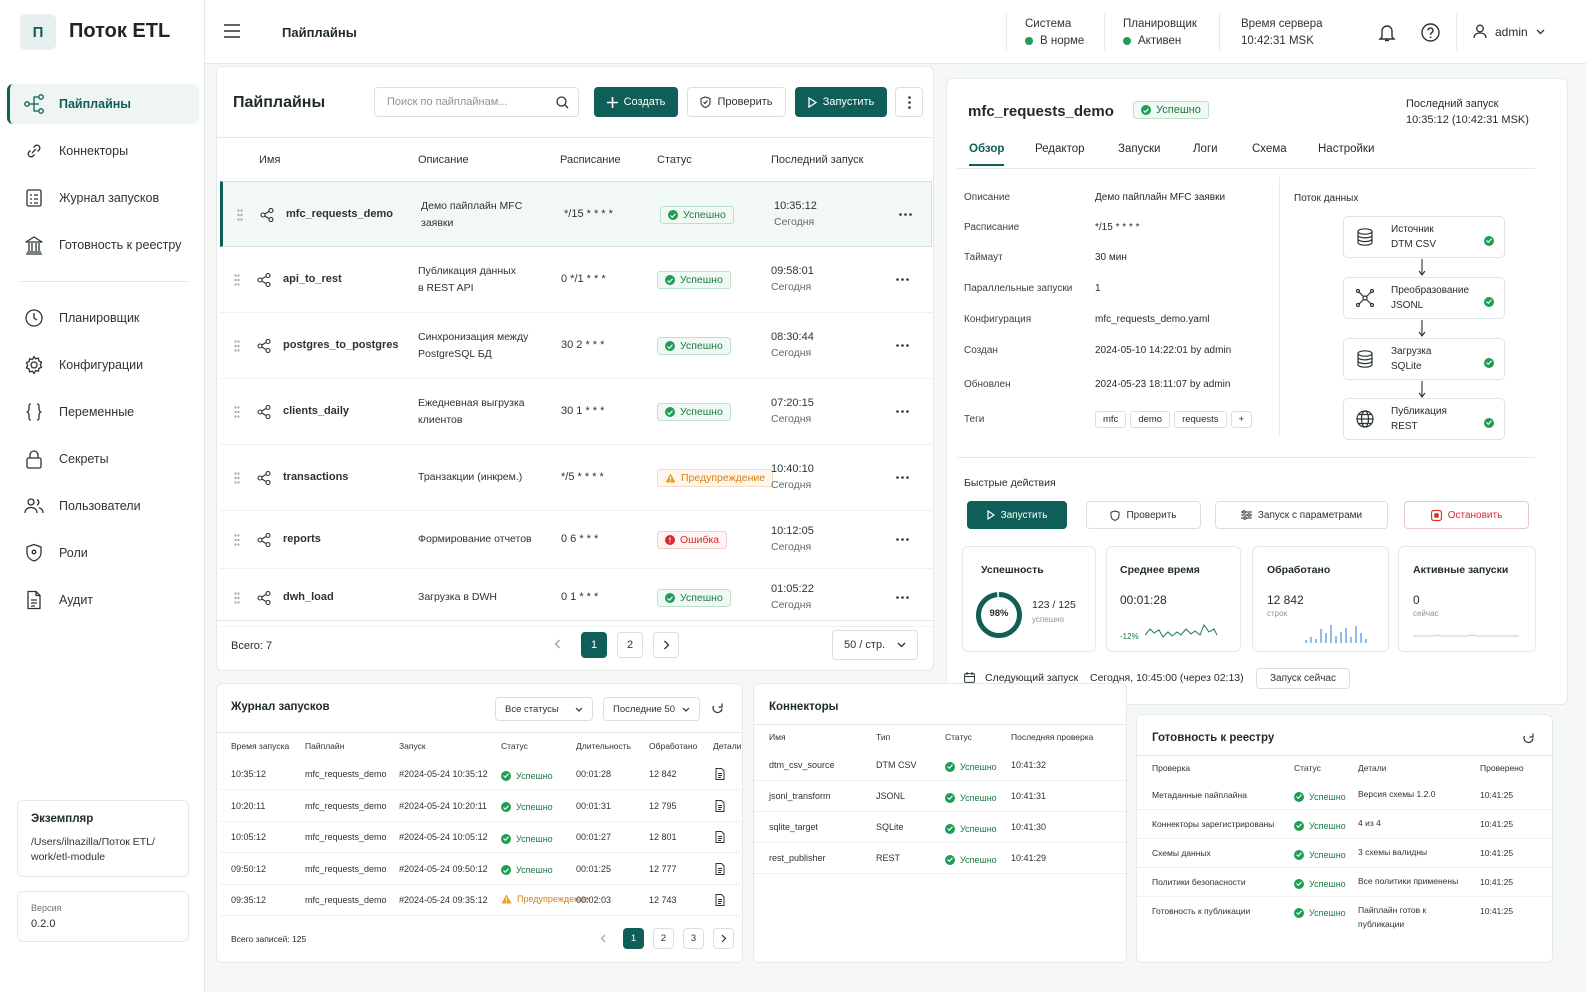 The width and height of the screenshot is (1586, 992). What do you see at coordinates (339, 214) in the screenshot?
I see `pipeline-name: mfc_requests_demo` at bounding box center [339, 214].